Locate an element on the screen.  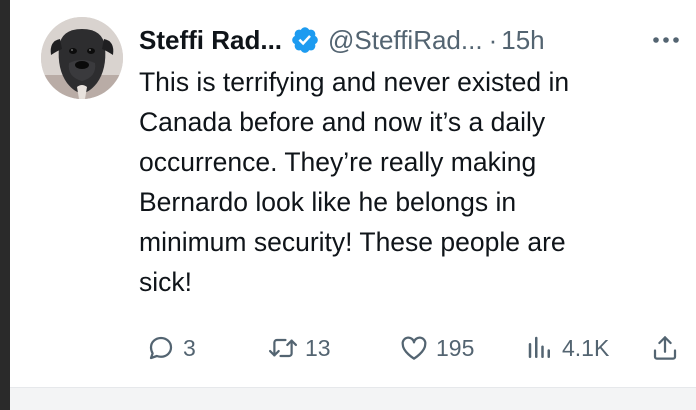
retweet-count: 13 is located at coordinates (318, 347).